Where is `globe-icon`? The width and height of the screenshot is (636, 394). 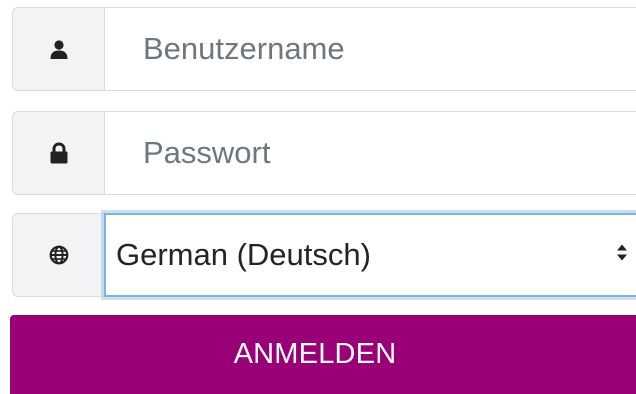 globe-icon is located at coordinates (59, 255).